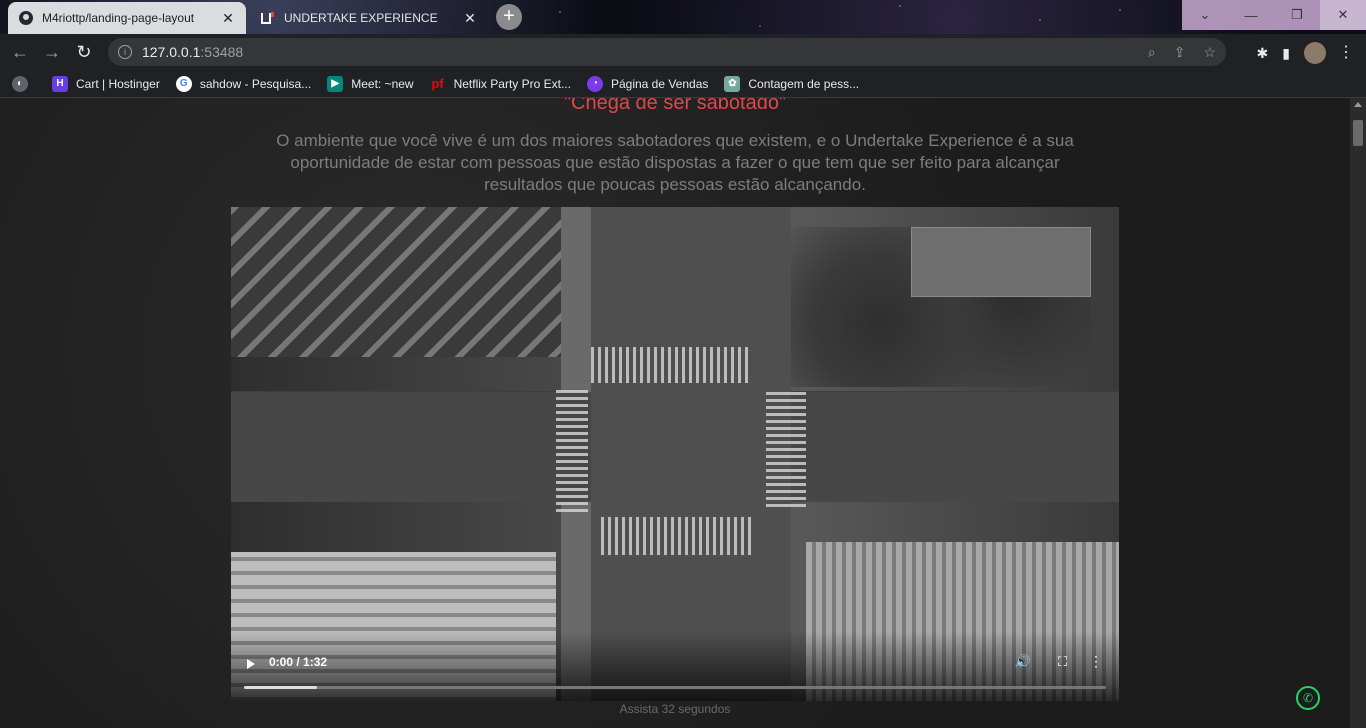 The width and height of the screenshot is (1366, 728). I want to click on scrollbar, so click(1358, 413).